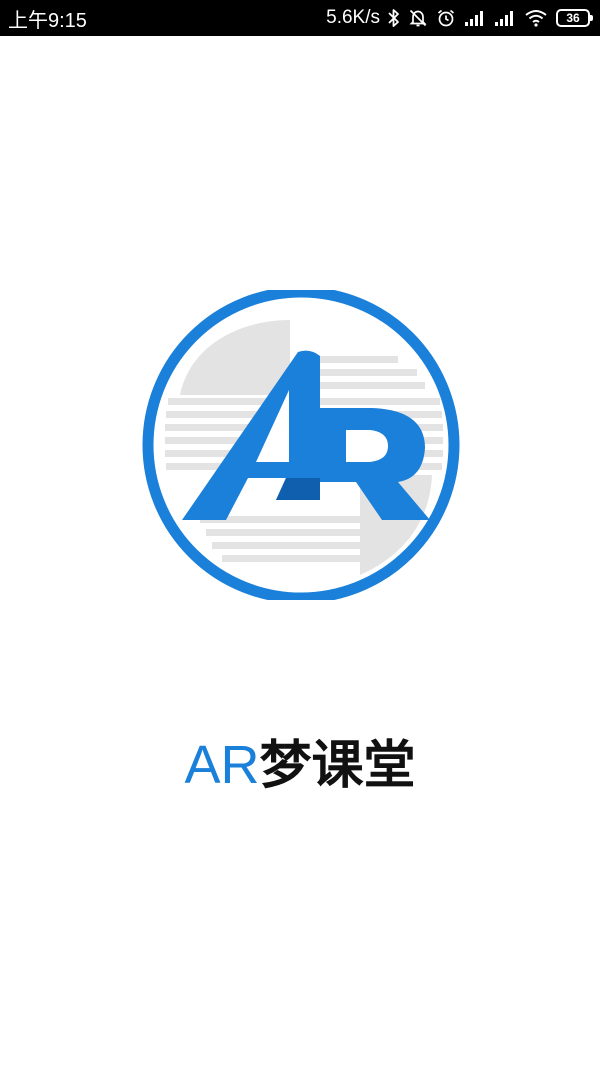 The width and height of the screenshot is (600, 1067). I want to click on alarm-icon, so click(446, 18).